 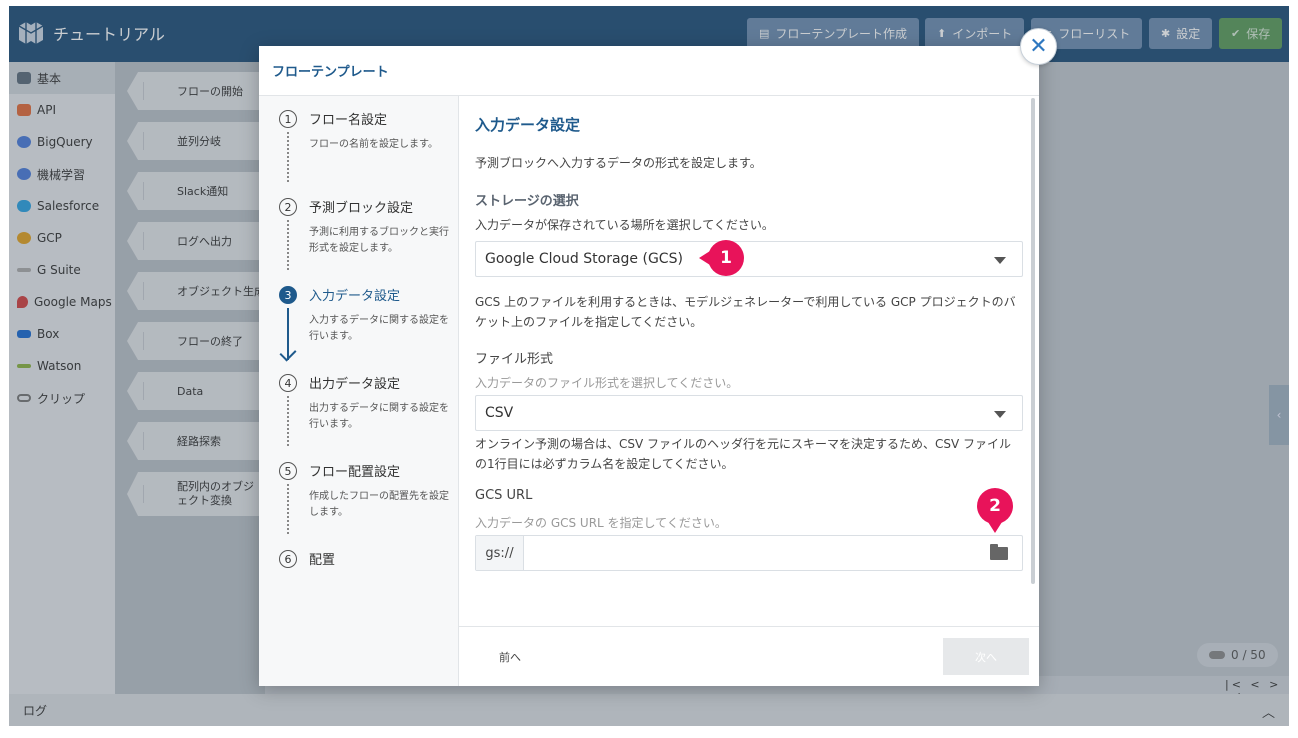 What do you see at coordinates (504, 495) in the screenshot?
I see `gcs-url-label: GCS URL` at bounding box center [504, 495].